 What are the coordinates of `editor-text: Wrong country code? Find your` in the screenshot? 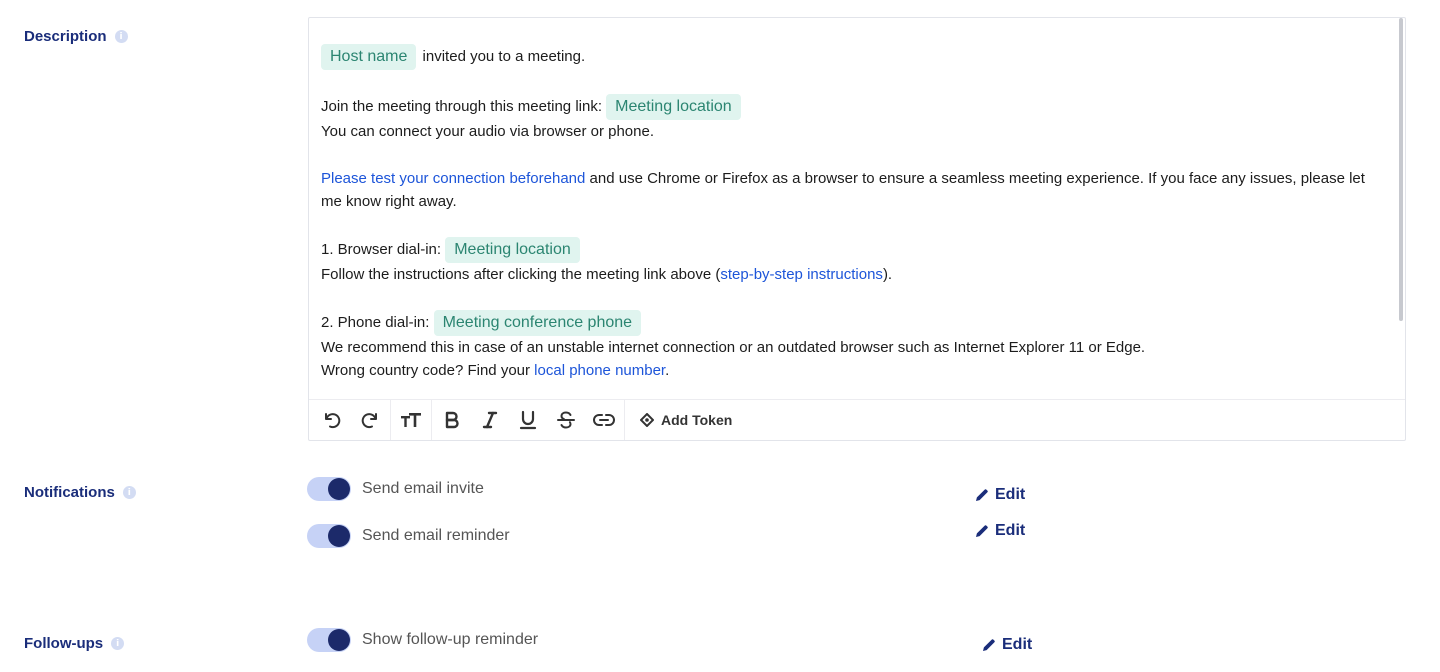 It's located at (428, 370).